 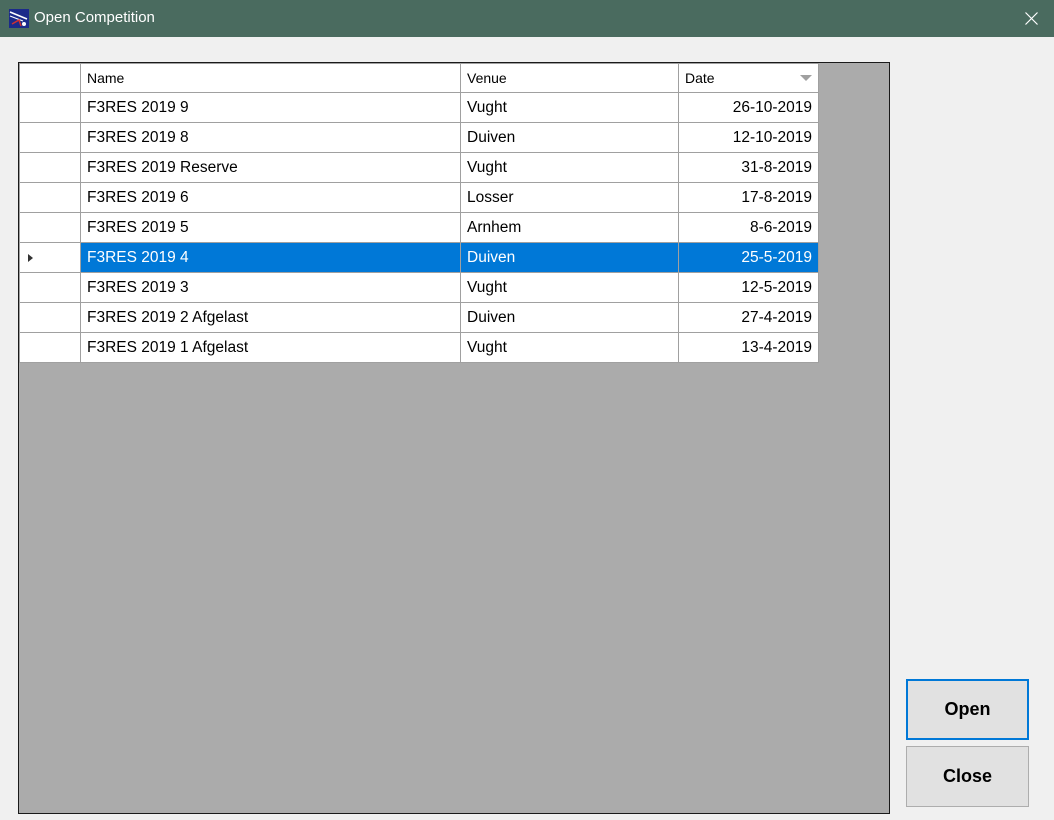 What do you see at coordinates (748, 227) in the screenshot?
I see `cell-date: 8-6-2019` at bounding box center [748, 227].